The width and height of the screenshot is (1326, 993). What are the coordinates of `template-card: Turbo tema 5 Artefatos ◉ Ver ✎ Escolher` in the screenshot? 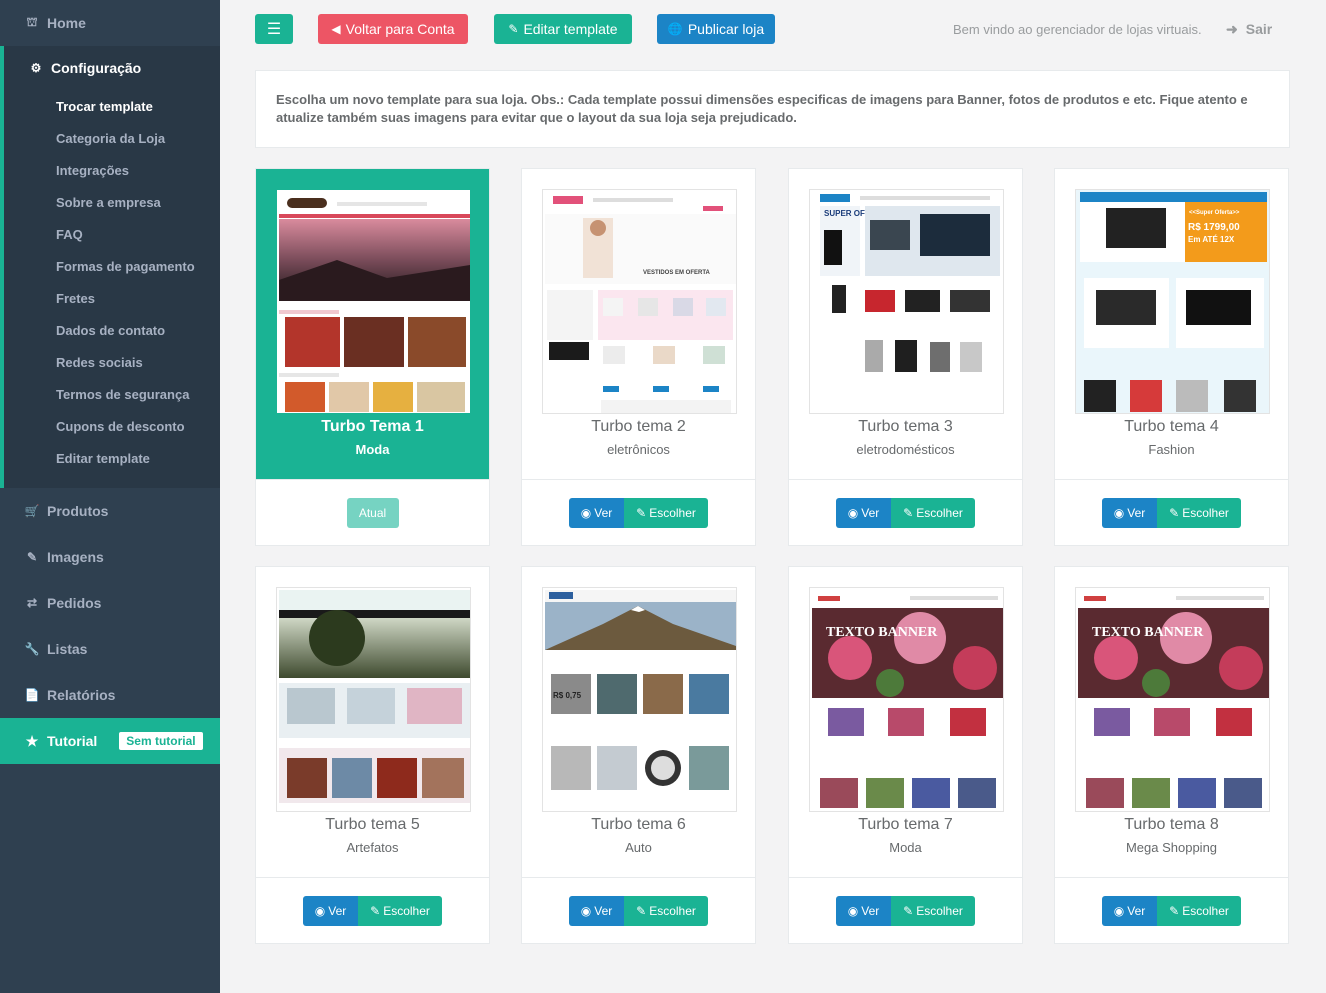 It's located at (372, 755).